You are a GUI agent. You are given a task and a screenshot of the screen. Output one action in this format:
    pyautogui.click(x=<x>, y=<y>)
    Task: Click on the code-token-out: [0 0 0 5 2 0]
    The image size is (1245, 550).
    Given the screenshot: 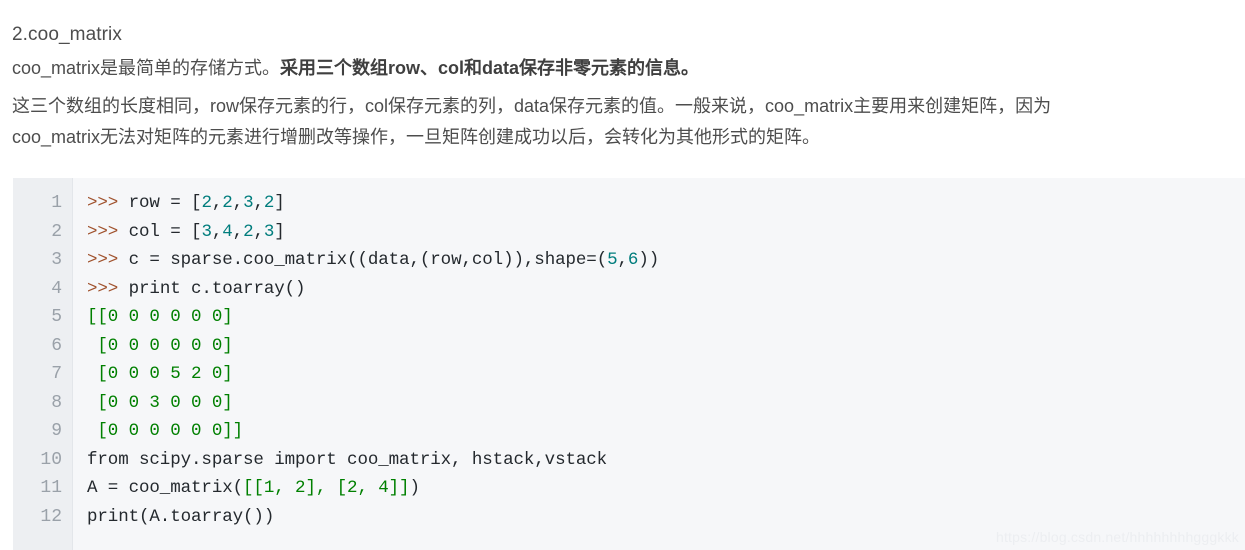 What is the action you would take?
    pyautogui.click(x=160, y=374)
    